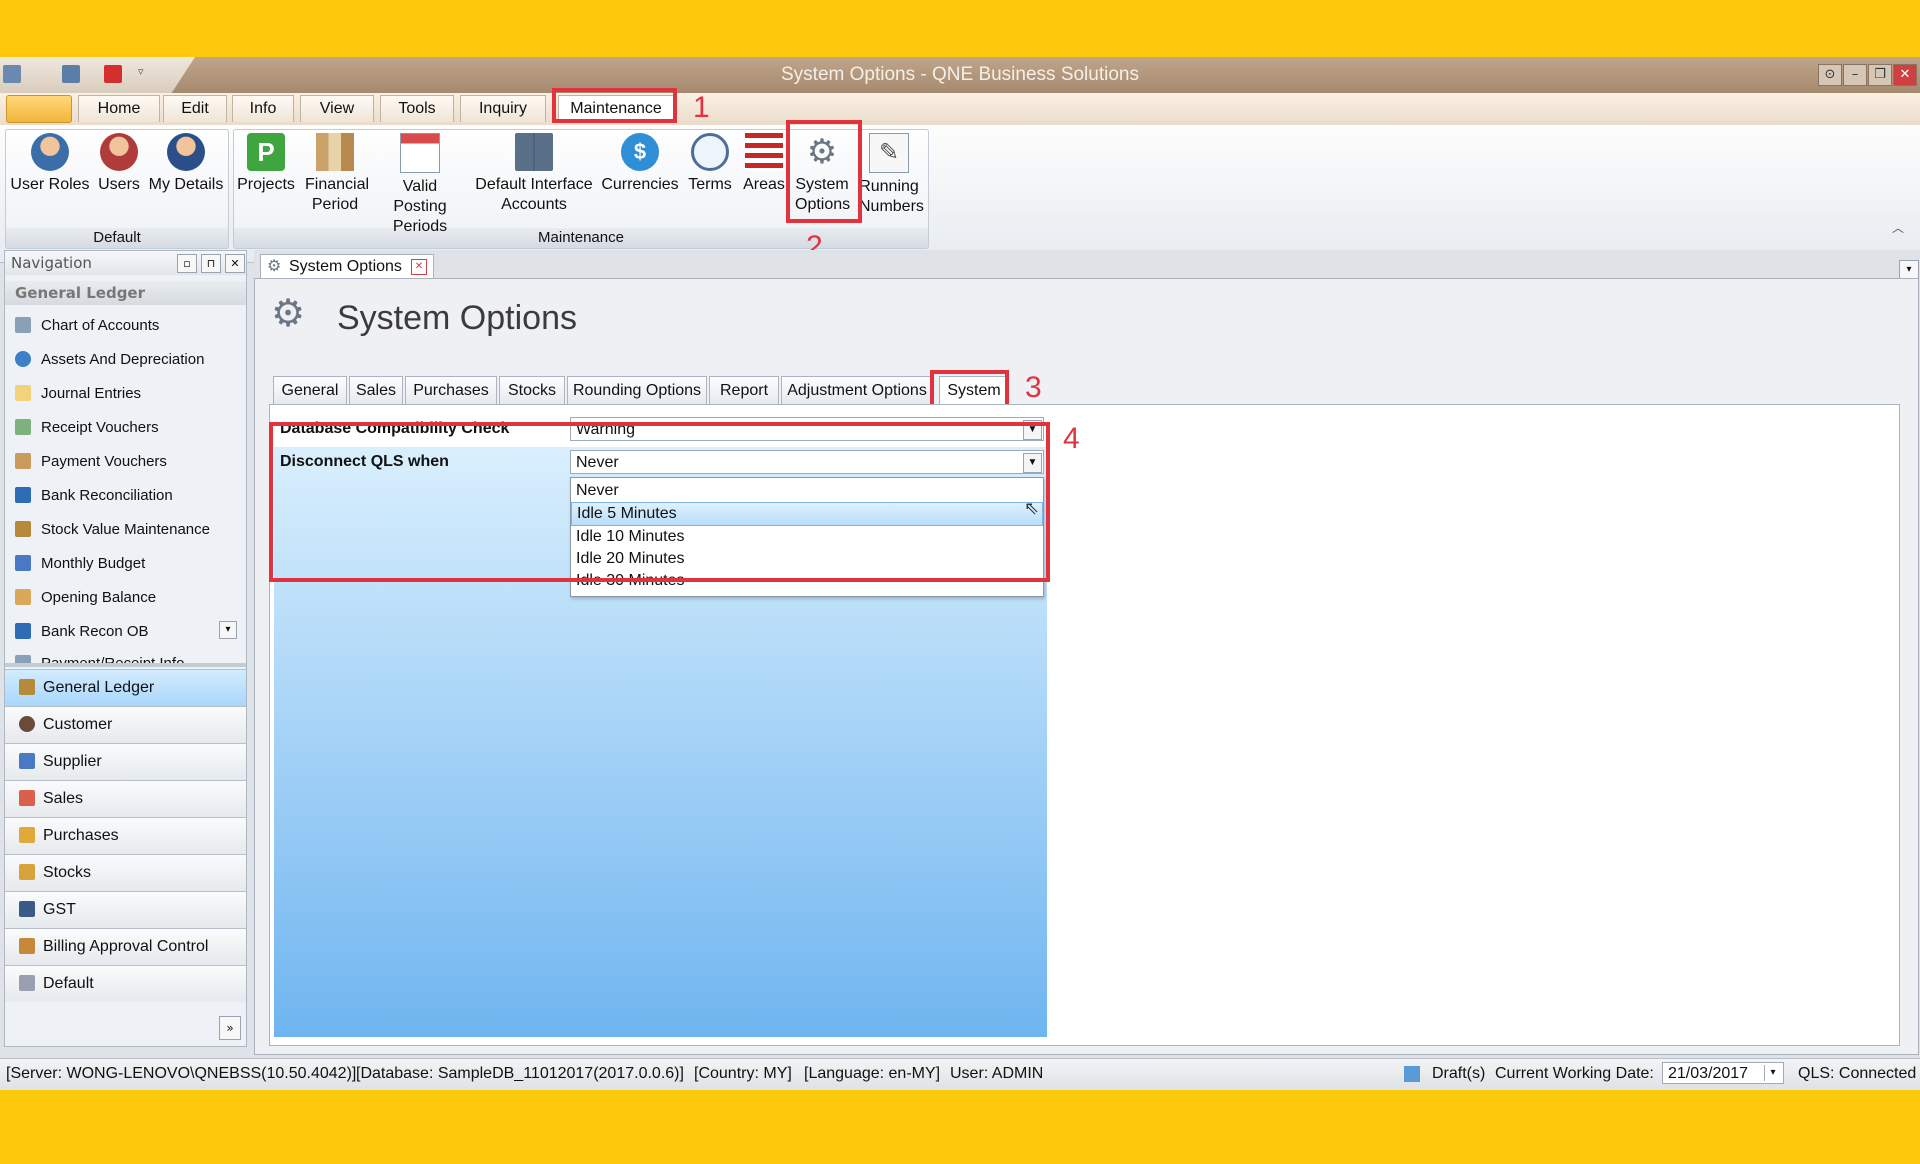 The image size is (1920, 1164). Describe the element at coordinates (310, 391) in the screenshot. I see `tab-general: General` at that location.